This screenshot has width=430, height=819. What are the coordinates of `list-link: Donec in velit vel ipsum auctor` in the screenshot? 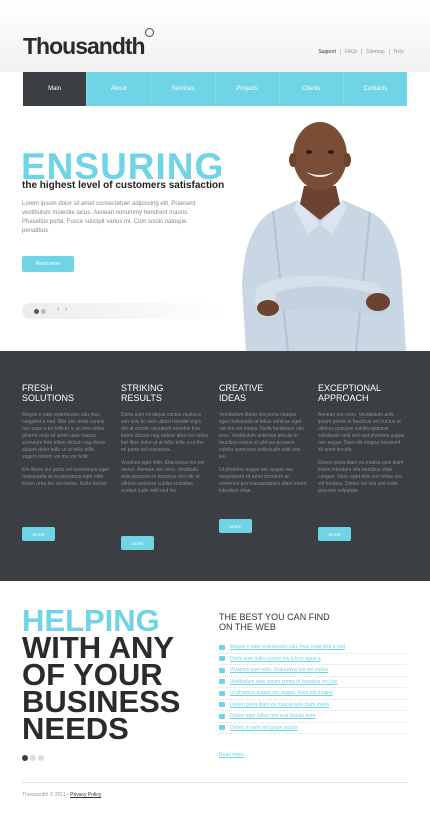 It's located at (264, 728).